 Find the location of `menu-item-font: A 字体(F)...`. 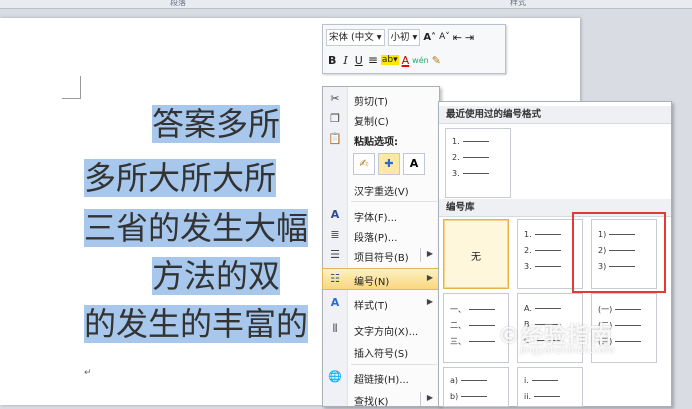

menu-item-font: A 字体(F)... is located at coordinates (381, 215).